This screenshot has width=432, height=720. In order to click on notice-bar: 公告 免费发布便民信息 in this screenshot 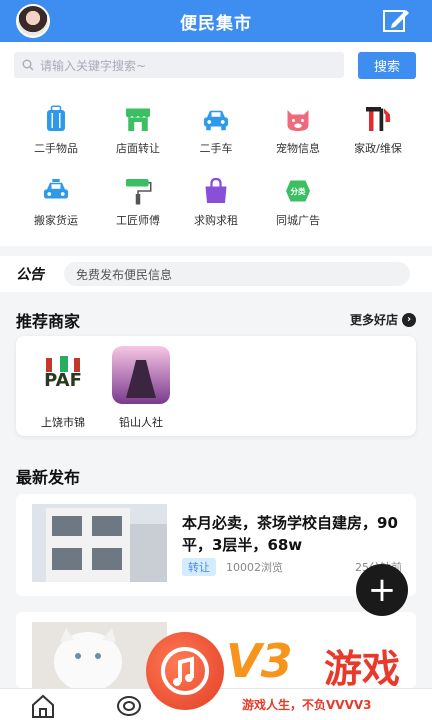, I will do `click(216, 274)`.